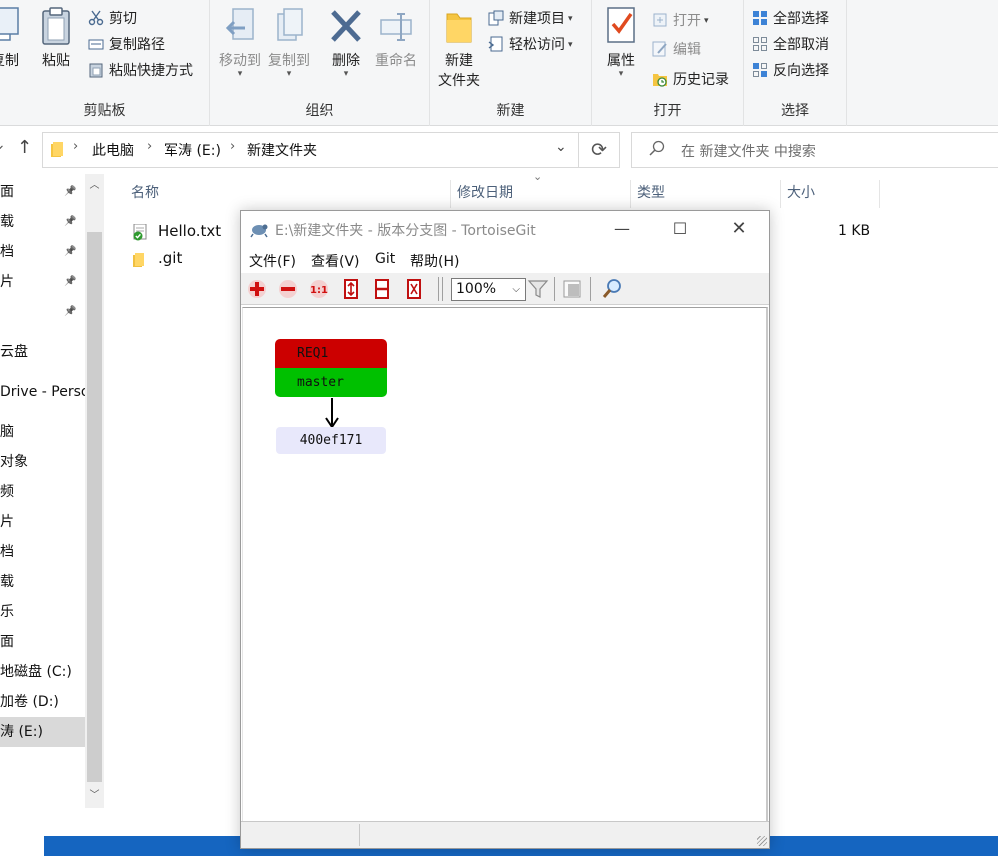 This screenshot has height=856, width=998. Describe the element at coordinates (140, 71) in the screenshot. I see `paste-shortcut-button: 粘贴快捷方式` at that location.